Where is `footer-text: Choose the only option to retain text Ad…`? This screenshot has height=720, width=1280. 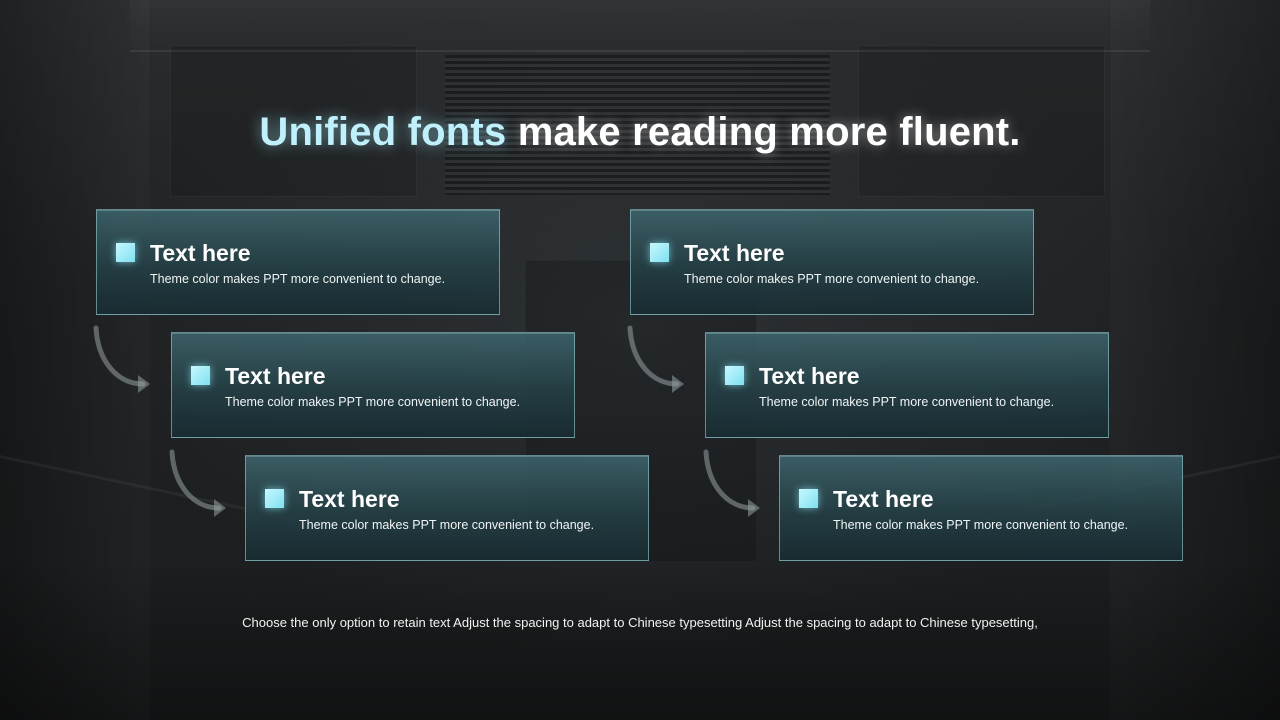
footer-text: Choose the only option to retain text Ad… is located at coordinates (640, 622).